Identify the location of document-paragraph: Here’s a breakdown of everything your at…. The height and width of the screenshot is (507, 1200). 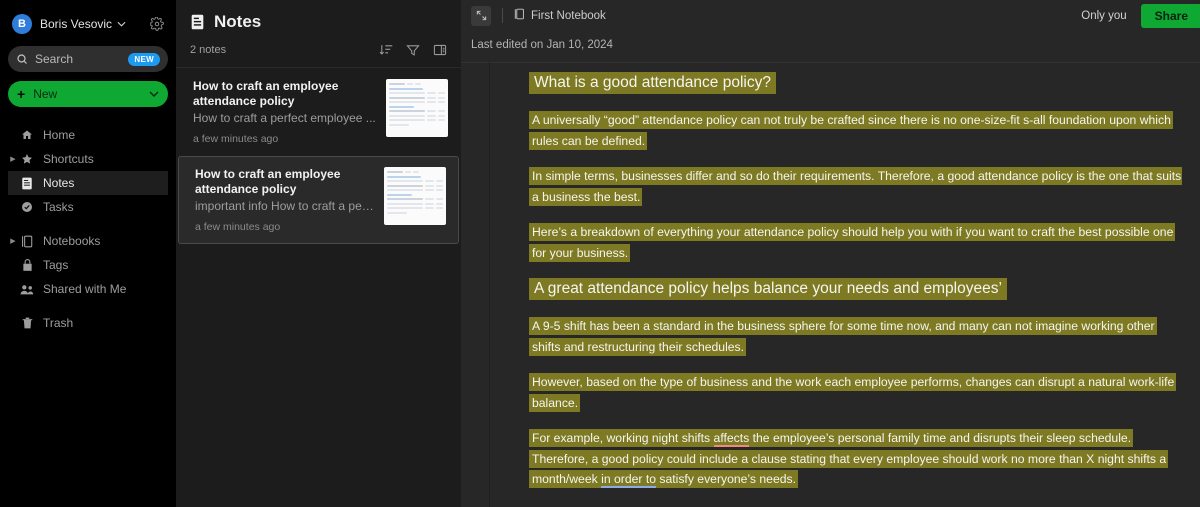
(855, 242).